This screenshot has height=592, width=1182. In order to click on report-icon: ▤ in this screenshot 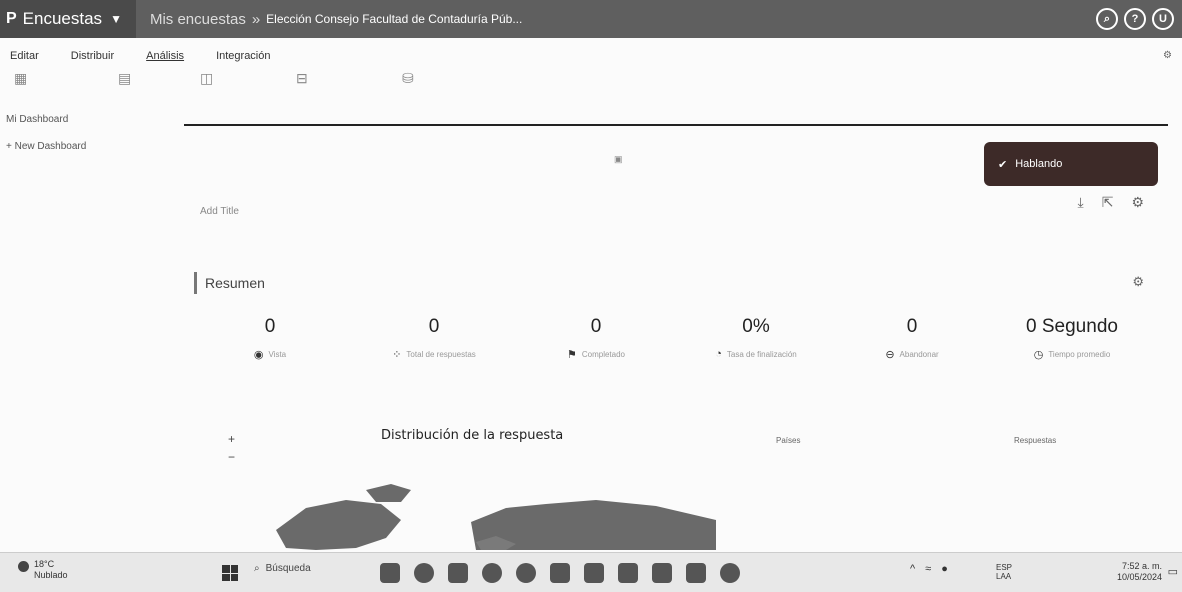, I will do `click(125, 78)`.